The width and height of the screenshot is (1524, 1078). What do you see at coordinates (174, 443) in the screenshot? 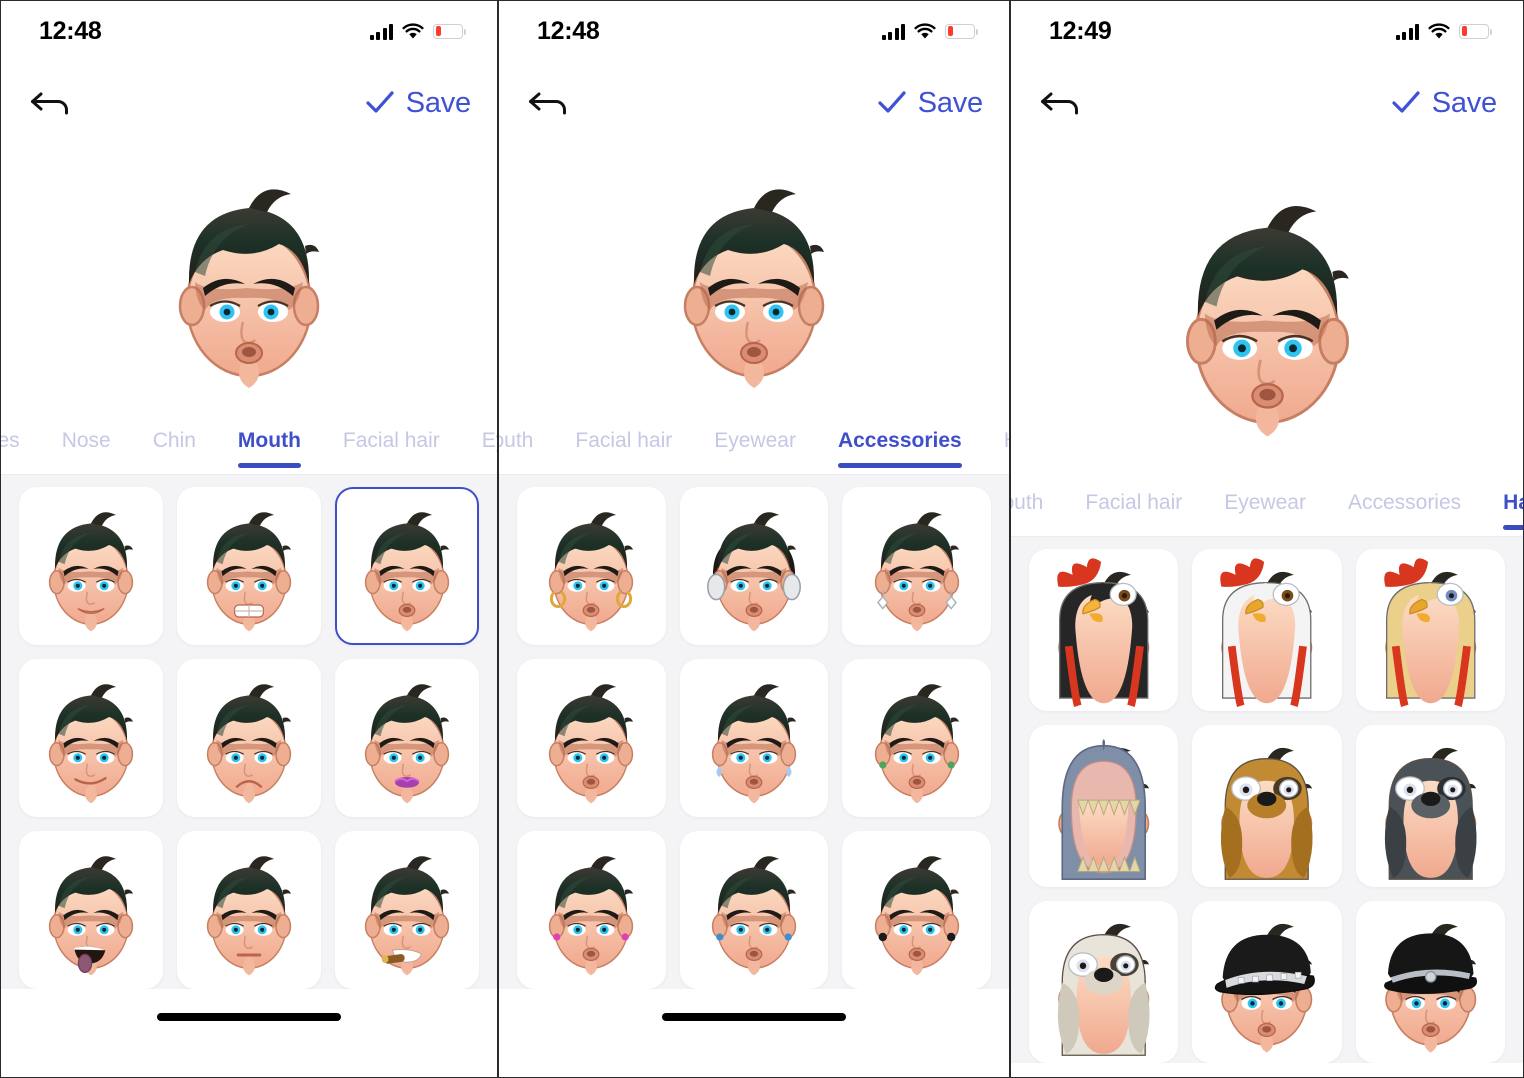
I see `tab-chin: Chin` at bounding box center [174, 443].